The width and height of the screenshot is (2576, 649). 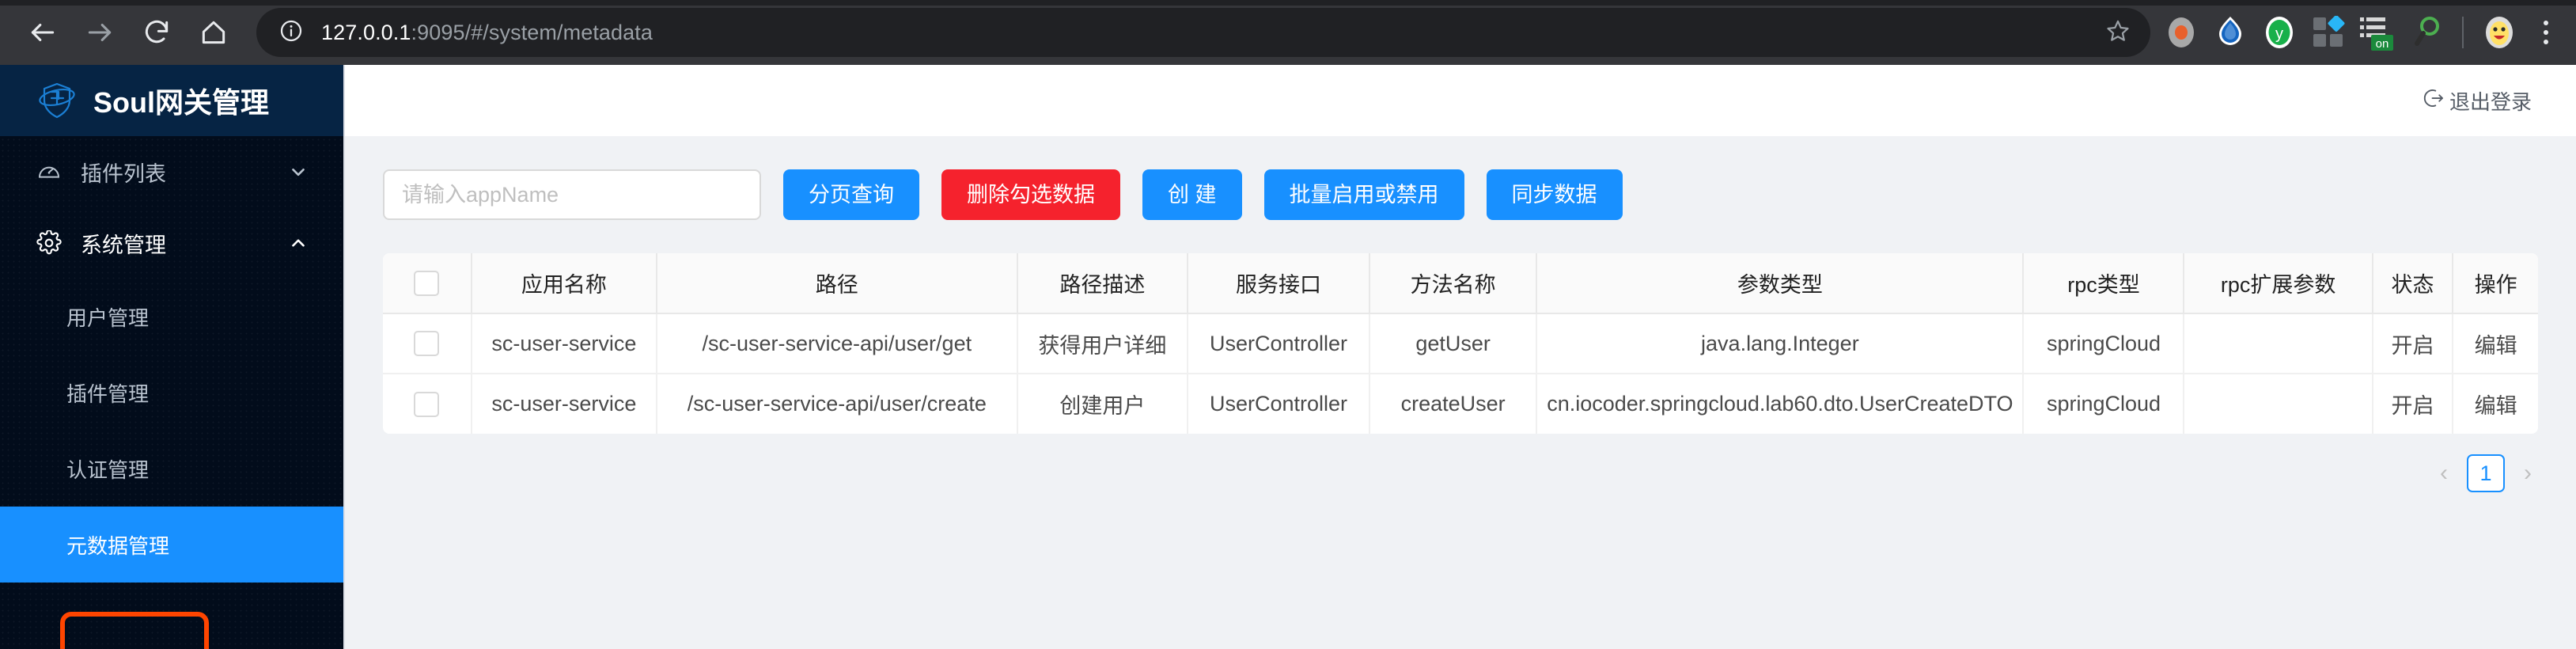 What do you see at coordinates (2426, 32) in the screenshot?
I see `extension-magnifier` at bounding box center [2426, 32].